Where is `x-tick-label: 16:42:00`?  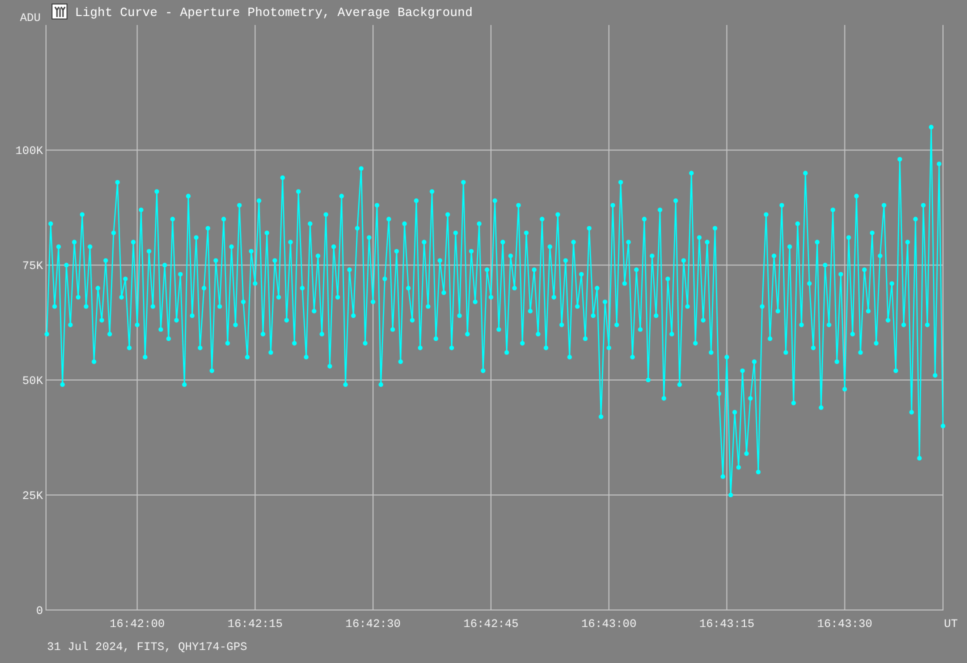
x-tick-label: 16:42:00 is located at coordinates (137, 624).